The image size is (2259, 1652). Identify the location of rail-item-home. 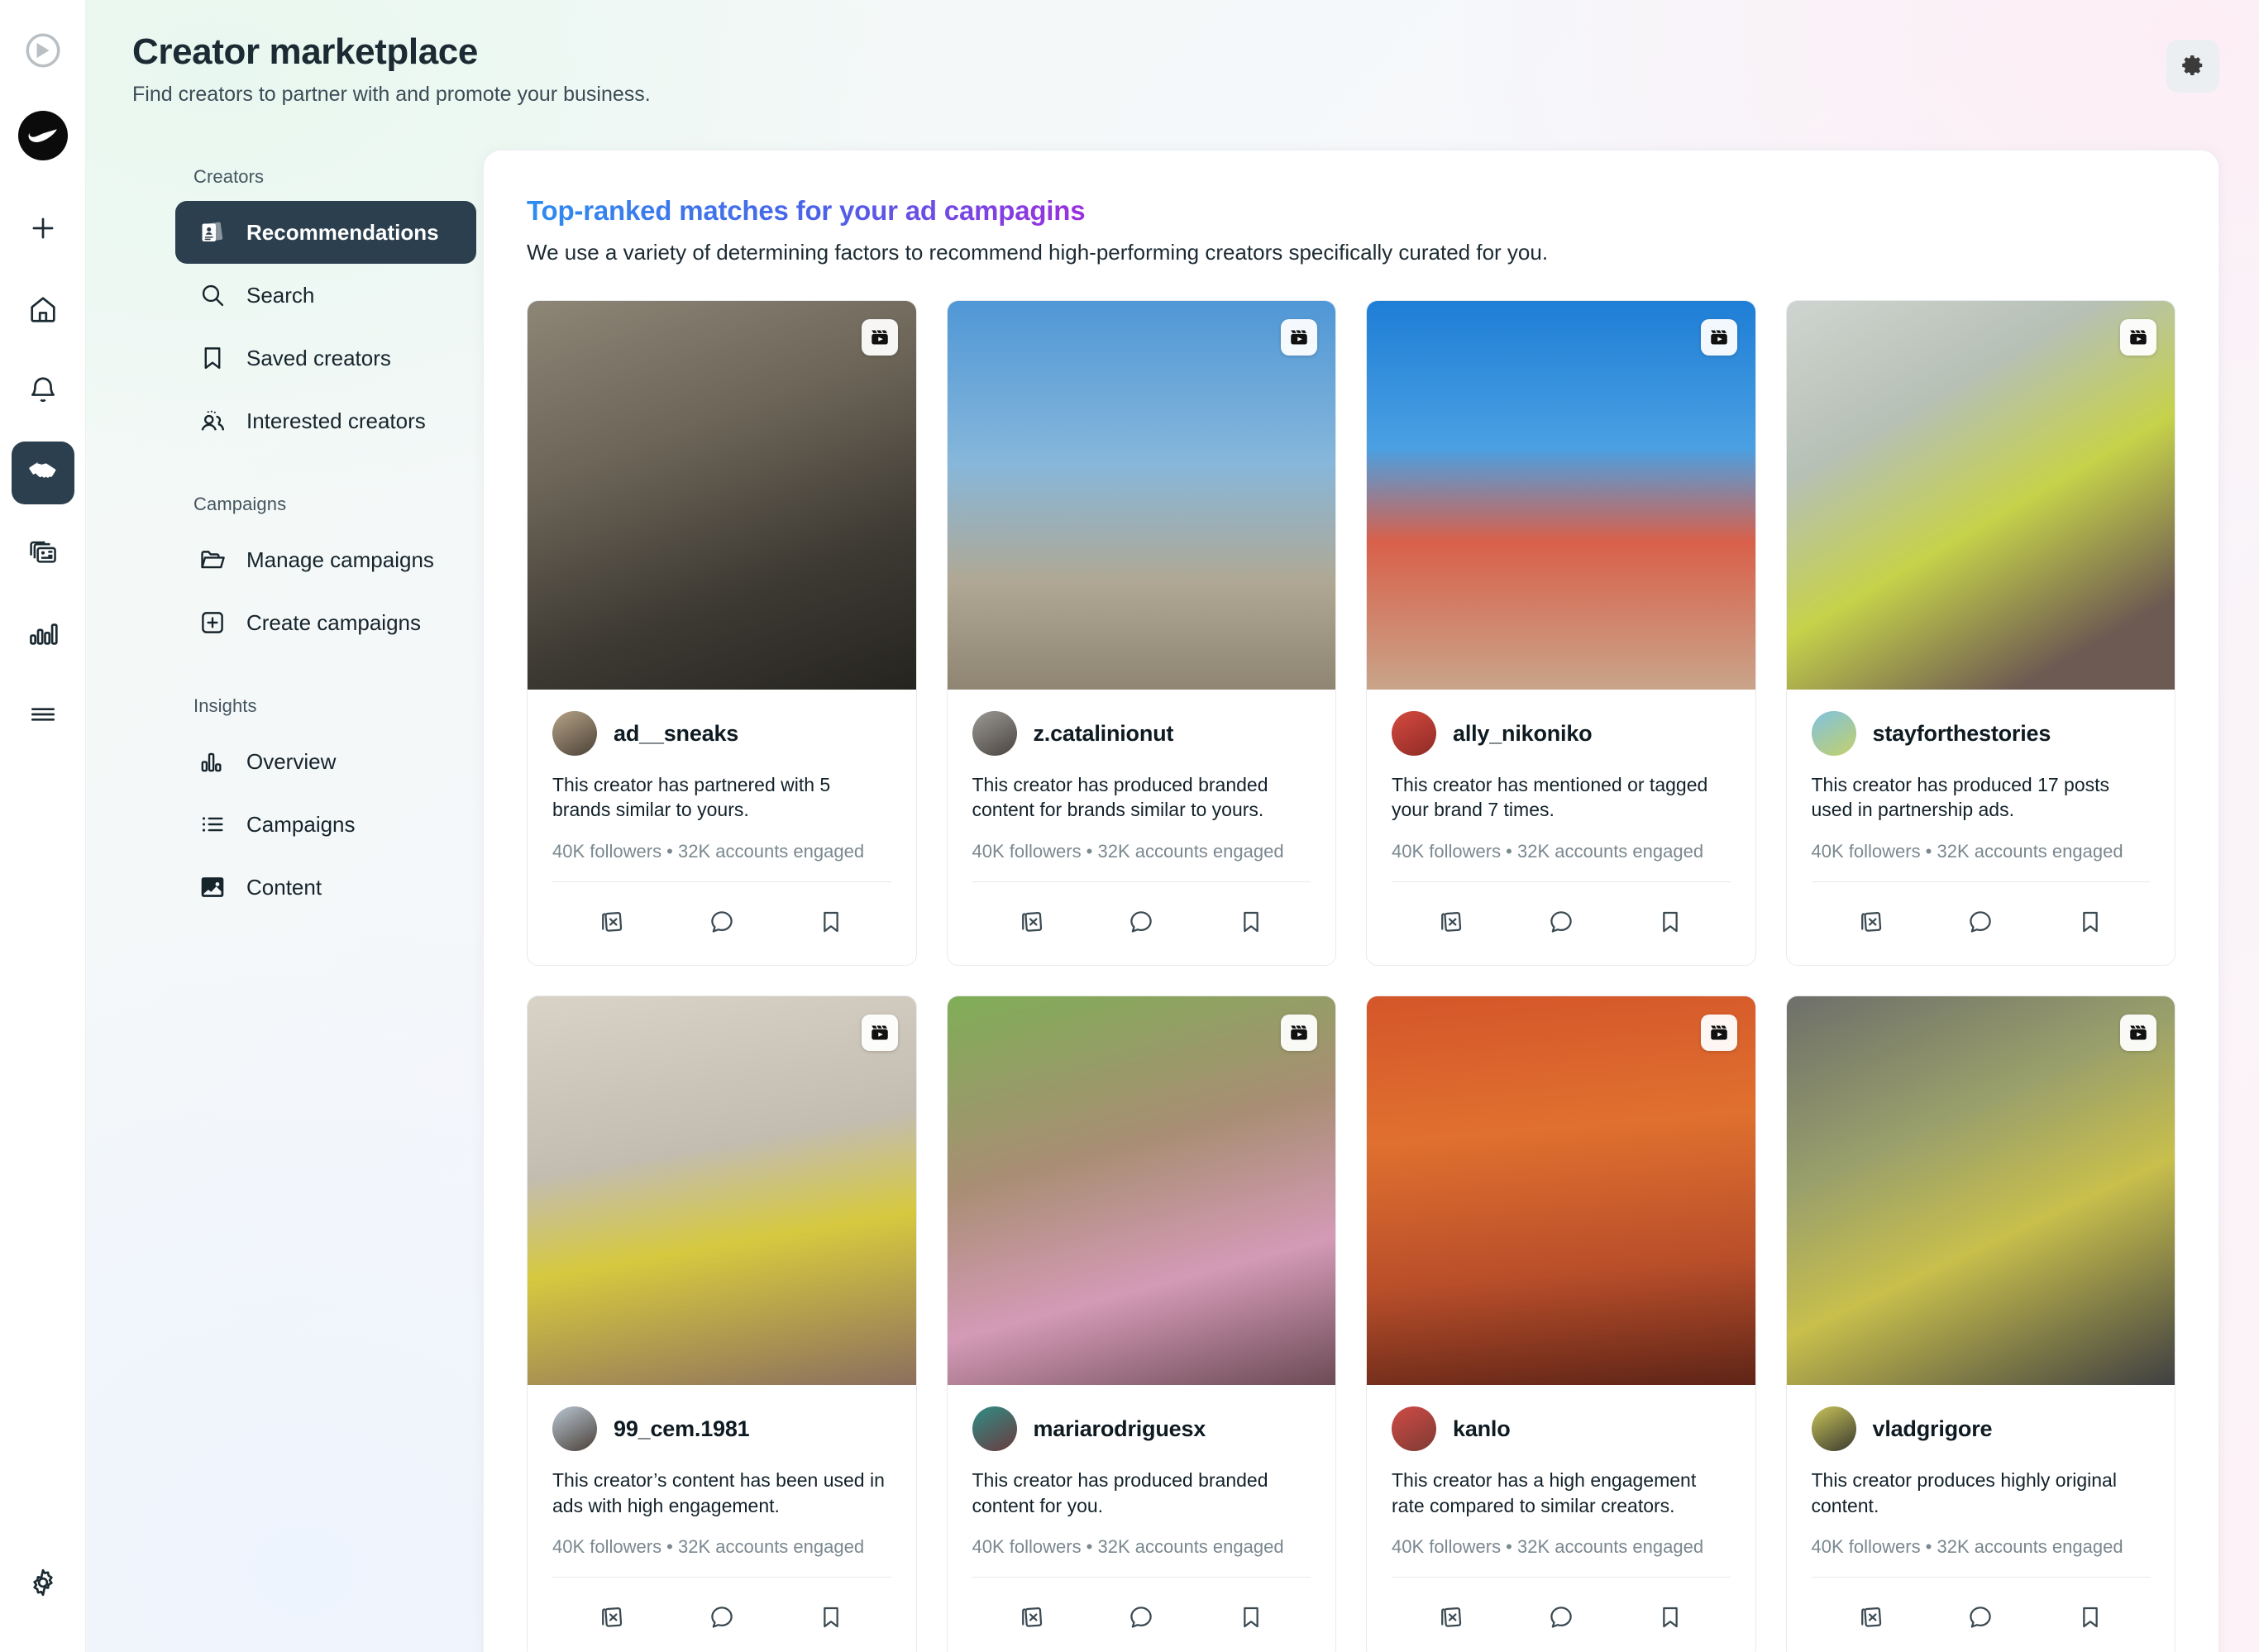
(43, 311).